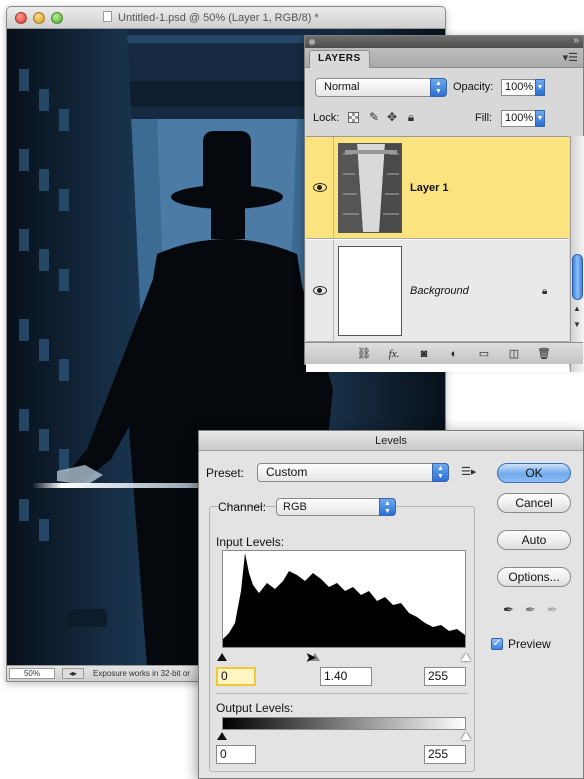 This screenshot has width=584, height=779. What do you see at coordinates (508, 610) in the screenshot?
I see `black-eyedropper-icon: ✒` at bounding box center [508, 610].